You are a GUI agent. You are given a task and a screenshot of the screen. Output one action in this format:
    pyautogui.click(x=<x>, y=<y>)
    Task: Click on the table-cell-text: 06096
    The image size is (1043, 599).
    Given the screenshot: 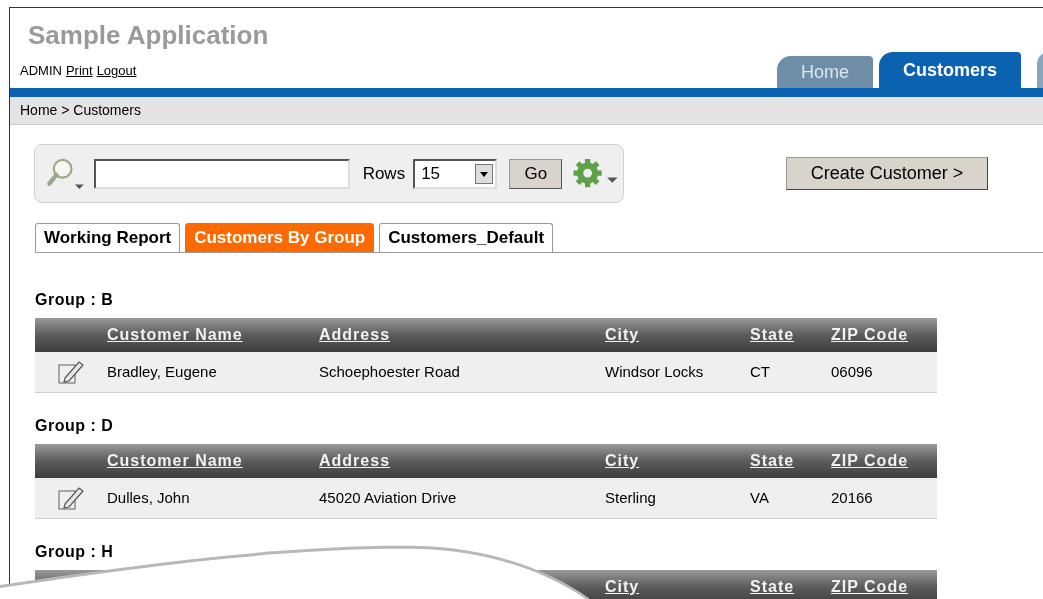 What is the action you would take?
    pyautogui.click(x=852, y=371)
    